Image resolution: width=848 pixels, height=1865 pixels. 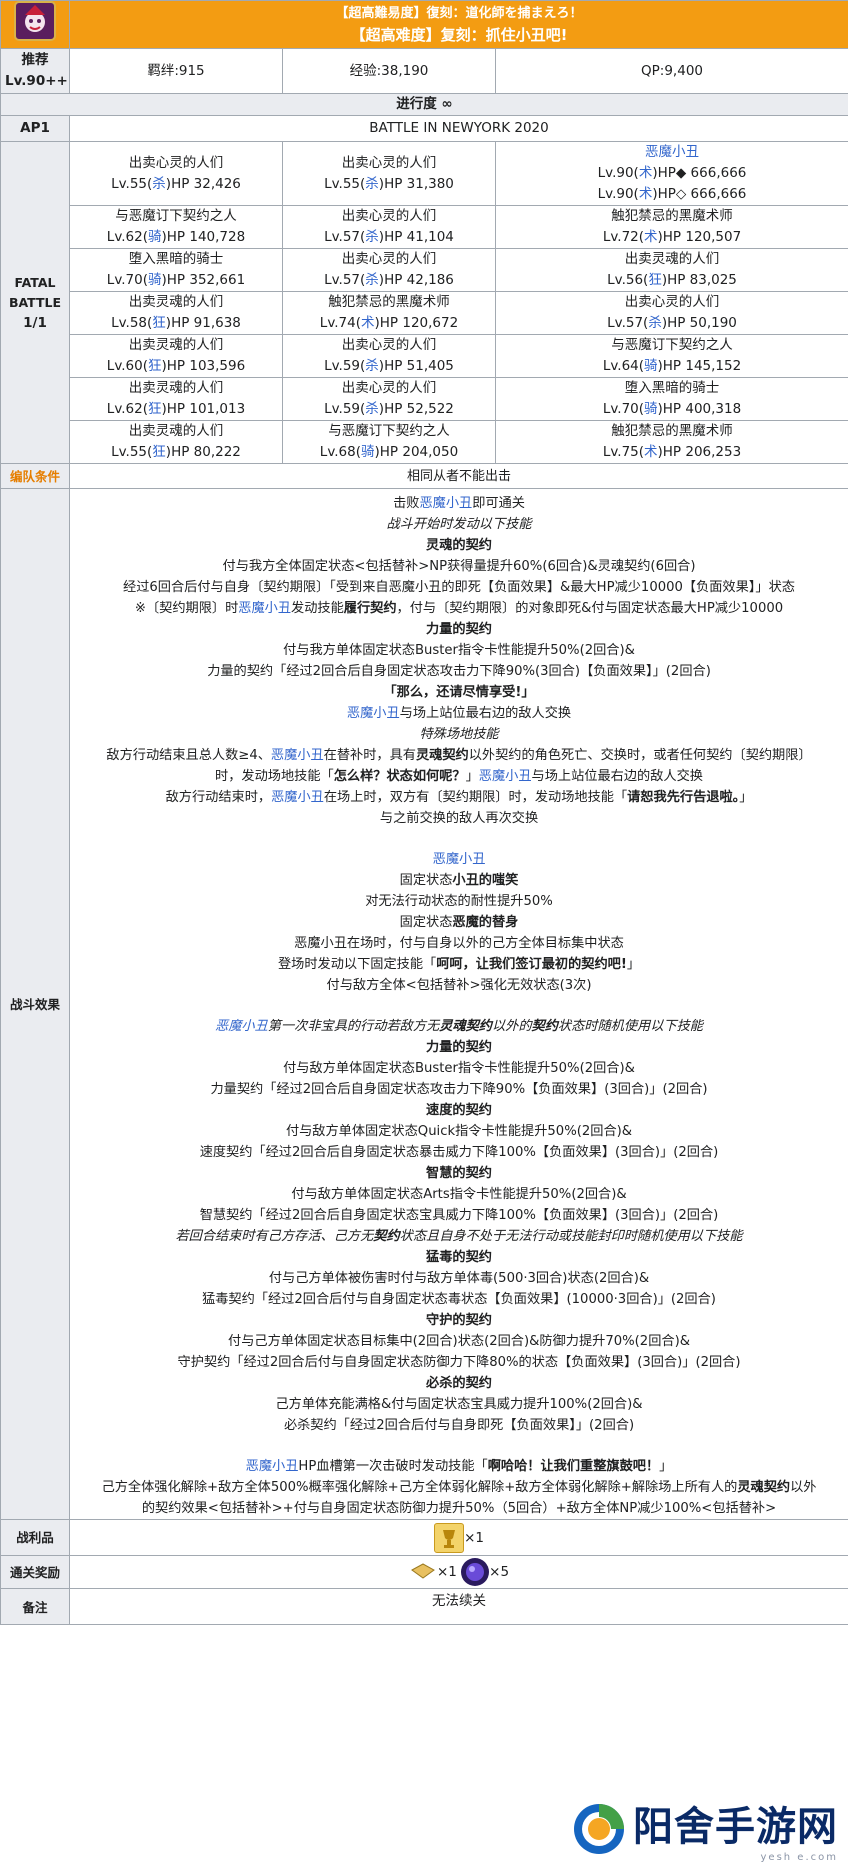 What do you see at coordinates (345, 237) in the screenshot?
I see `enemy-level: Lv.57(` at bounding box center [345, 237].